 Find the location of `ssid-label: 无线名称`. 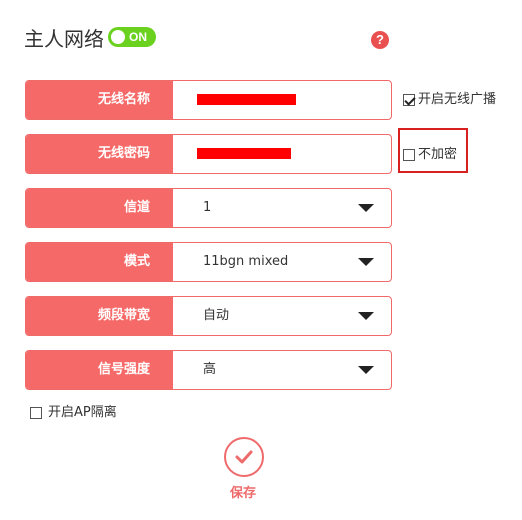

ssid-label: 无线名称 is located at coordinates (99, 100).